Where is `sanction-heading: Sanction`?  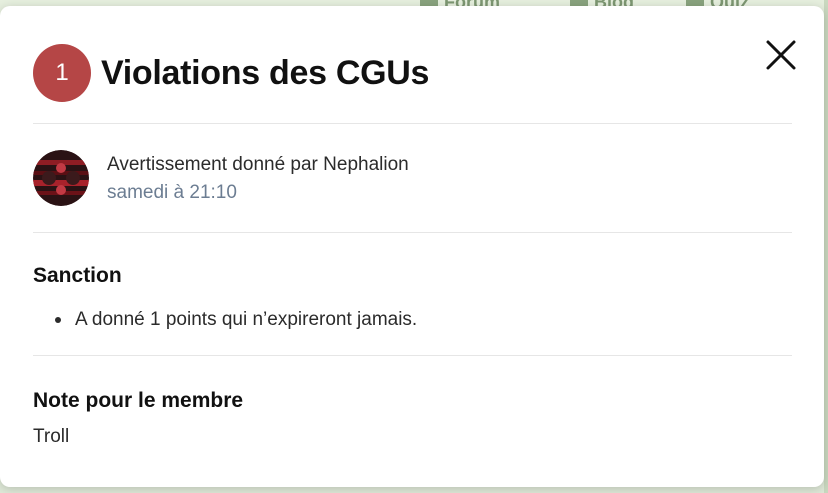
sanction-heading: Sanction is located at coordinates (77, 275).